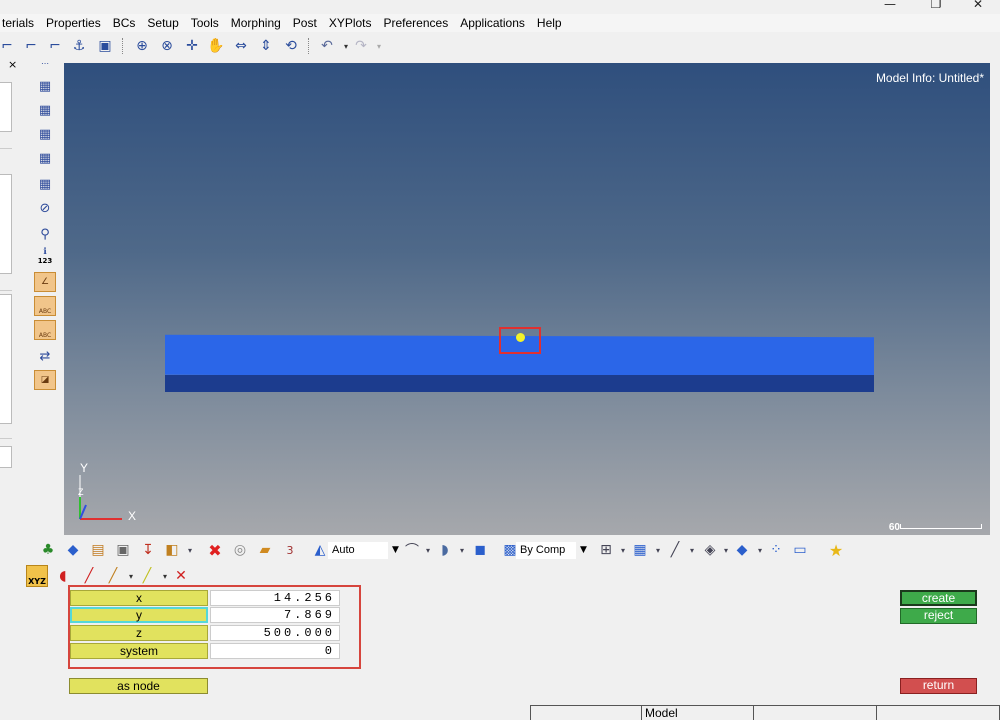 This screenshot has width=1000, height=720. Describe the element at coordinates (275, 651) in the screenshot. I see `coord-system-field: 0` at that location.